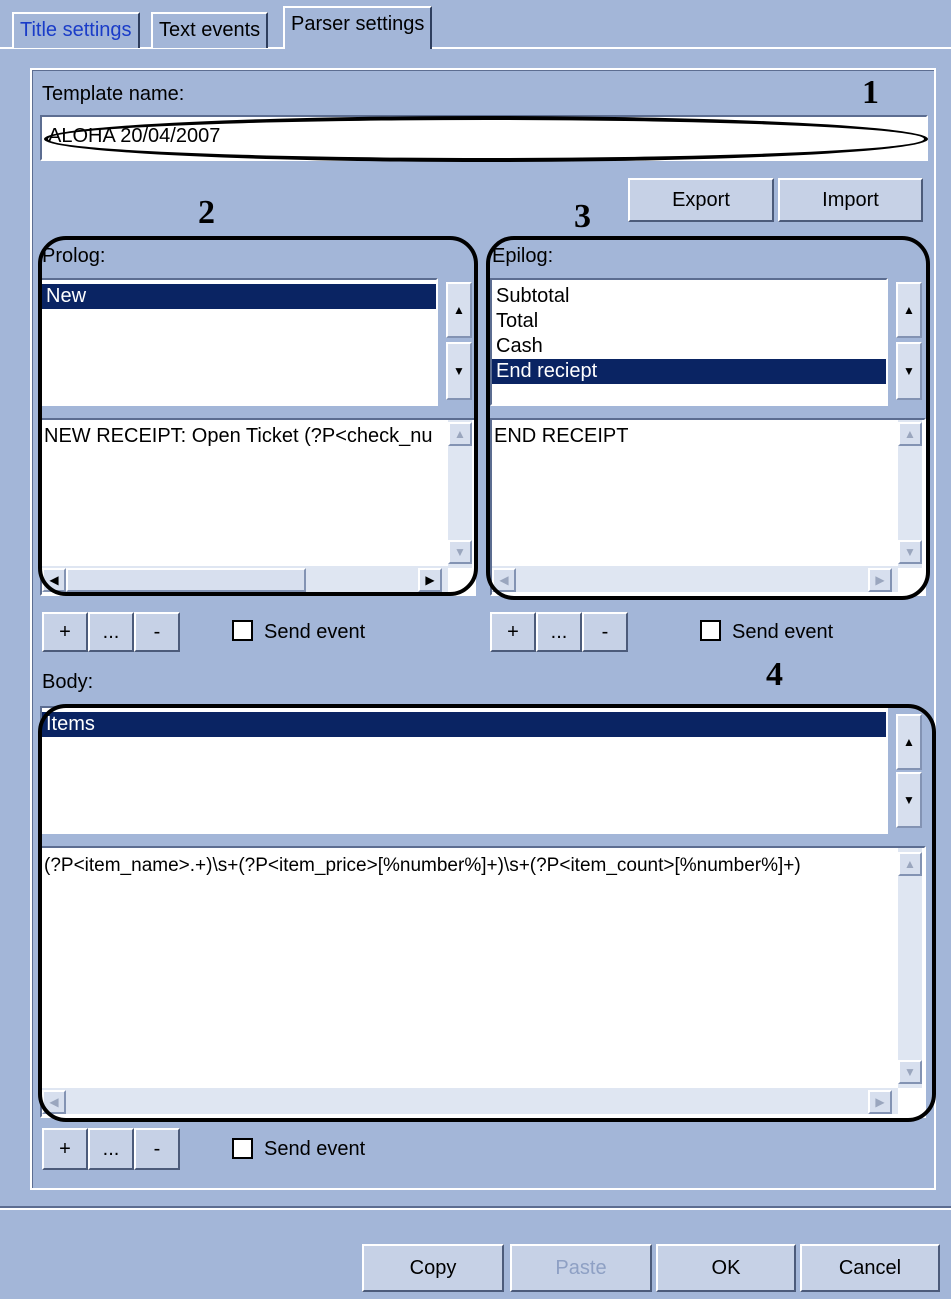  I want to click on tab-title-settings: Title settings, so click(76, 30).